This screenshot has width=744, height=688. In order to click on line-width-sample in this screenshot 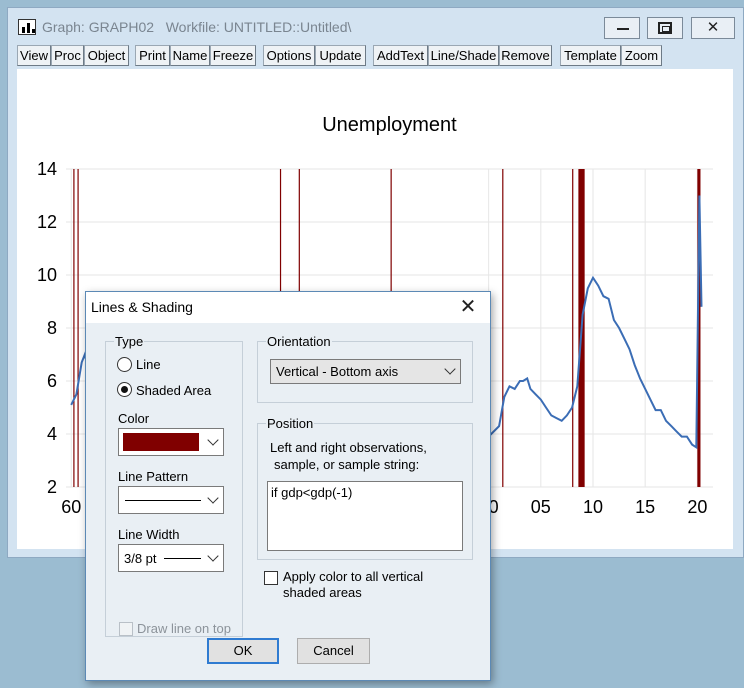, I will do `click(182, 558)`.